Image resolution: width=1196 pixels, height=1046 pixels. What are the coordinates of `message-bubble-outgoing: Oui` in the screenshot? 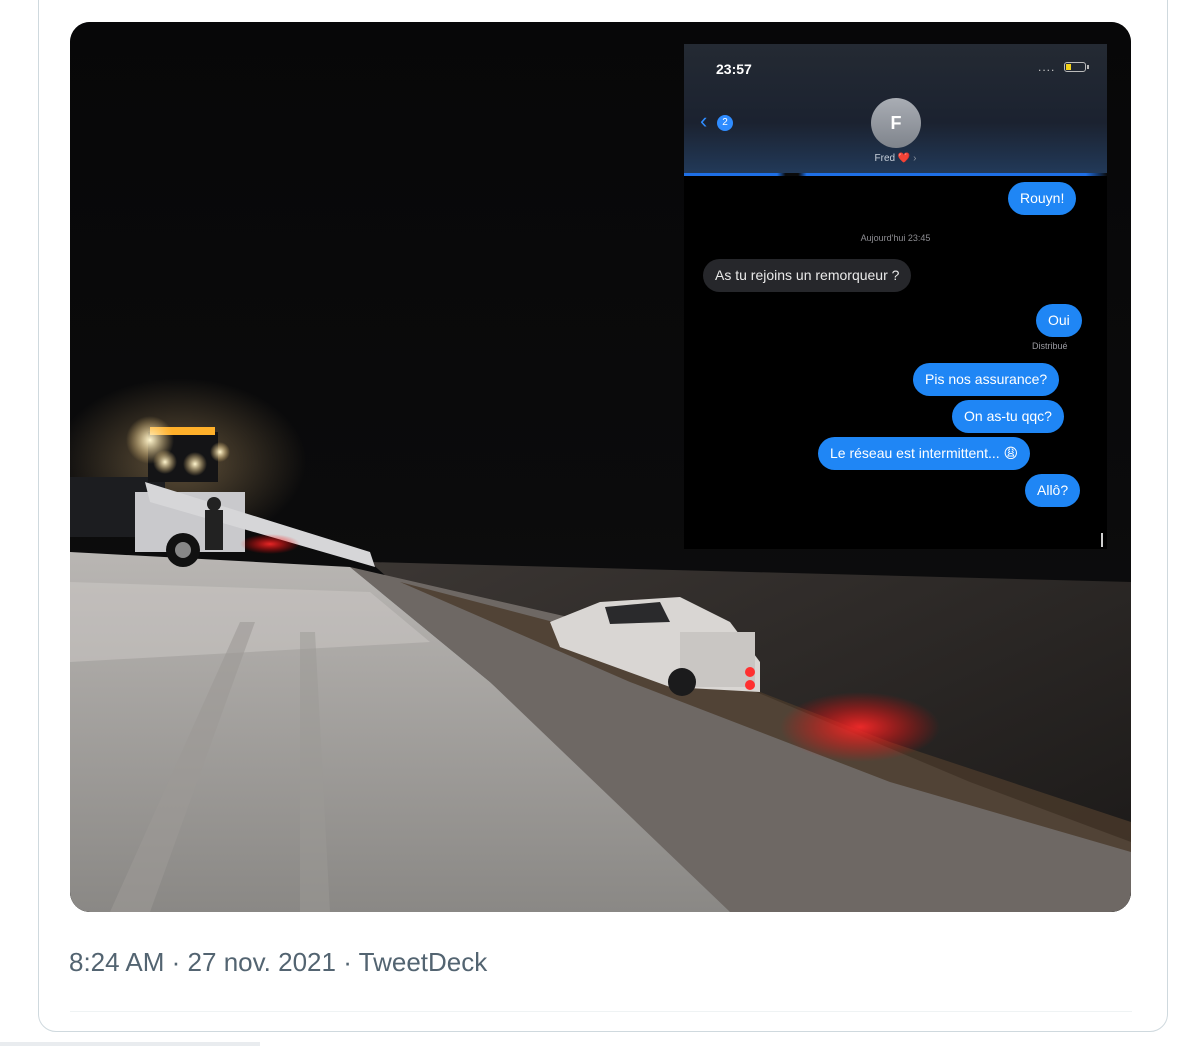 It's located at (1059, 320).